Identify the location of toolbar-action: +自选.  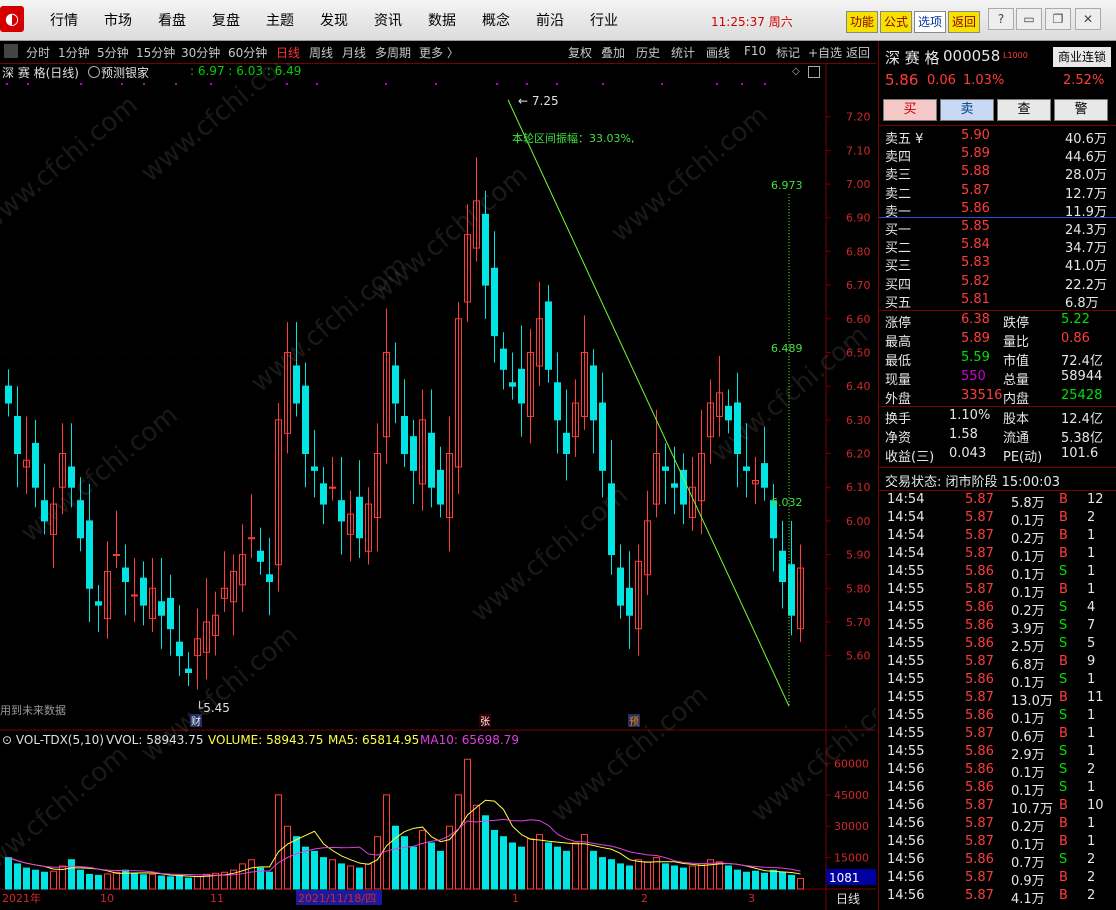
(825, 52).